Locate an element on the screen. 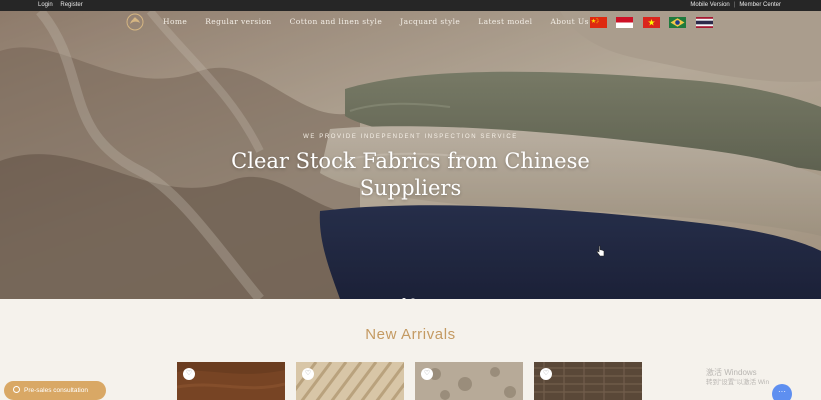 The height and width of the screenshot is (400, 821). mobile-version-link: Mobile Version is located at coordinates (709, 5).